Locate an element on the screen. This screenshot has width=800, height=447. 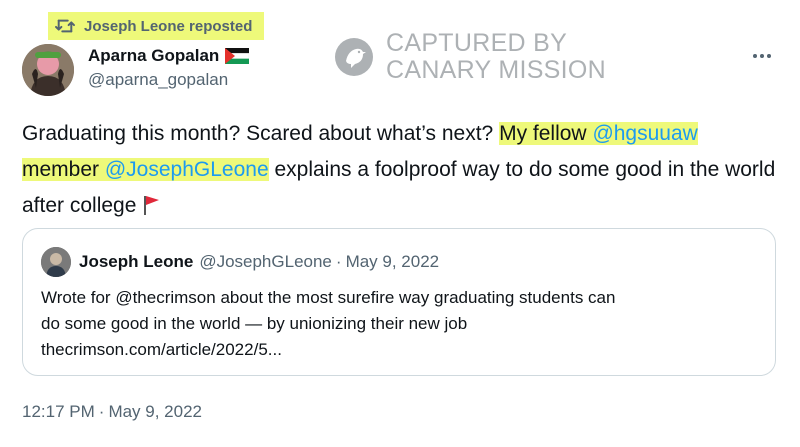
repost-indicator: Joseph Leone reposted is located at coordinates (156, 26).